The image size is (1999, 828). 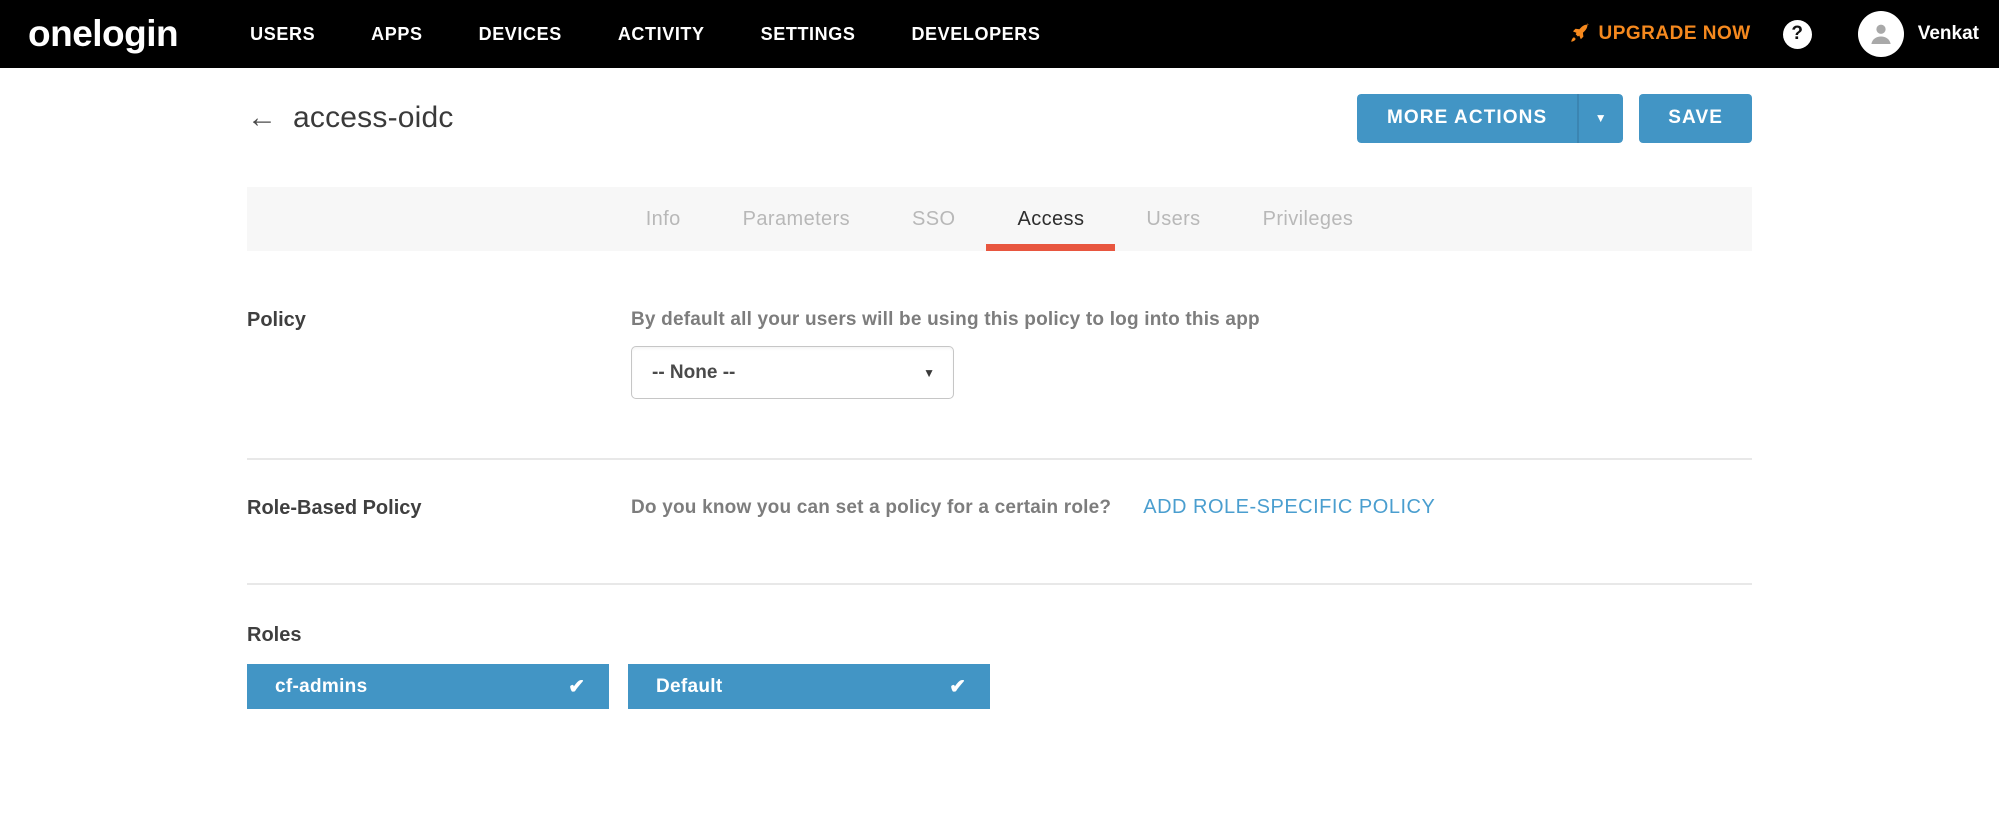 What do you see at coordinates (999, 686) in the screenshot?
I see `roles-list: cf-admins ✔ Default ✔` at bounding box center [999, 686].